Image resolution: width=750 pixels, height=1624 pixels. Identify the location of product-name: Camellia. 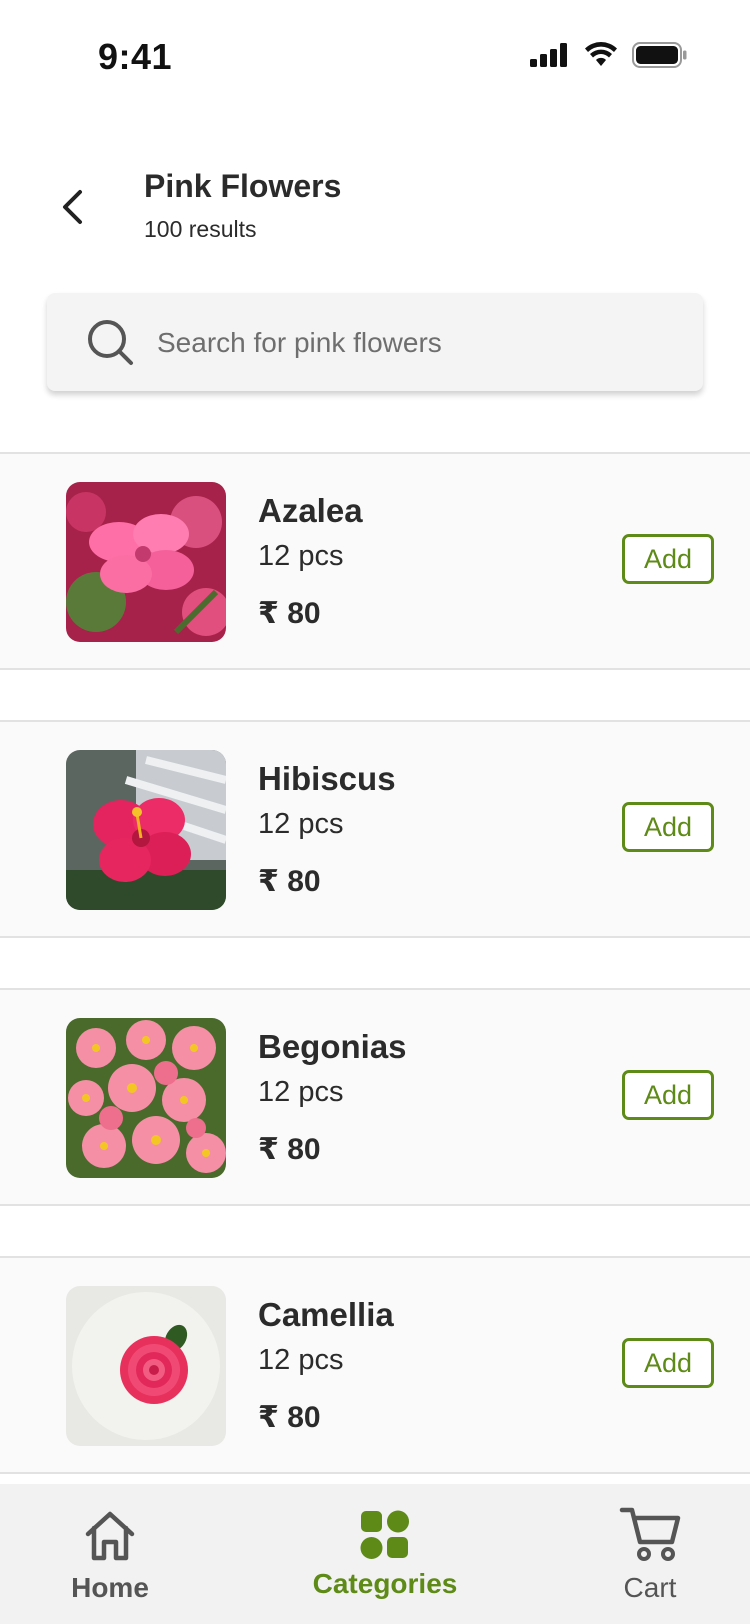
(326, 1314).